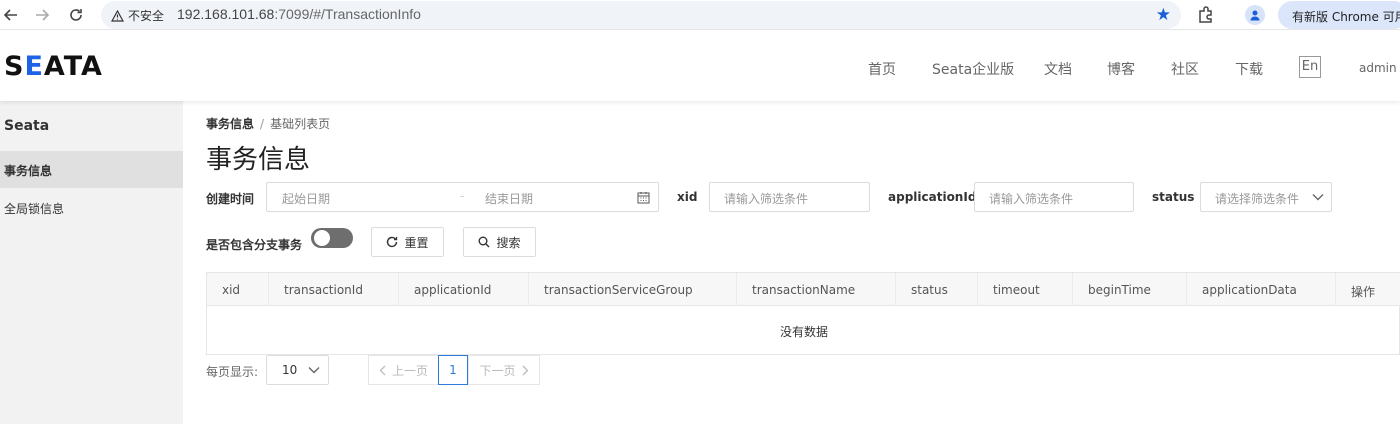  What do you see at coordinates (73, 66) in the screenshot?
I see `logo-letters-ata: ATA` at bounding box center [73, 66].